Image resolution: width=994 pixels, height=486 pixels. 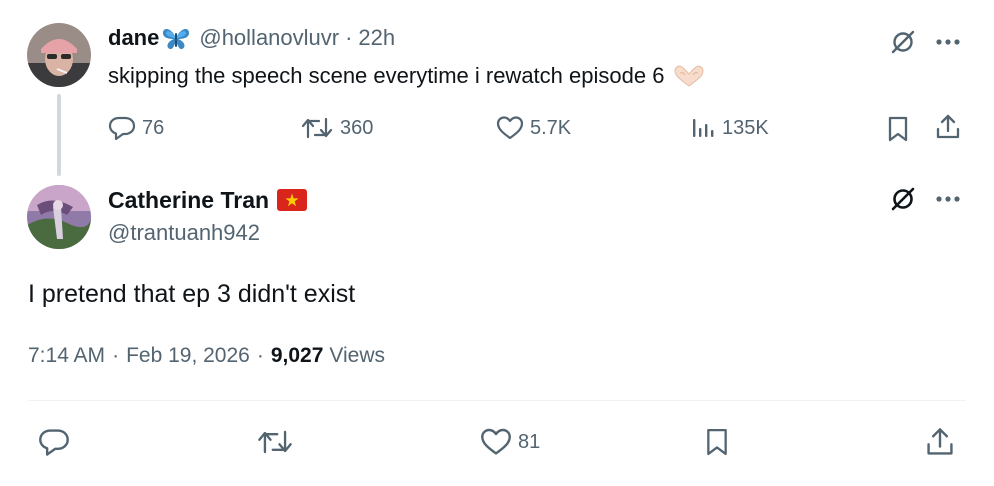 What do you see at coordinates (192, 293) in the screenshot?
I see `tweet-text: I pretend that ep 3 didn't exist` at bounding box center [192, 293].